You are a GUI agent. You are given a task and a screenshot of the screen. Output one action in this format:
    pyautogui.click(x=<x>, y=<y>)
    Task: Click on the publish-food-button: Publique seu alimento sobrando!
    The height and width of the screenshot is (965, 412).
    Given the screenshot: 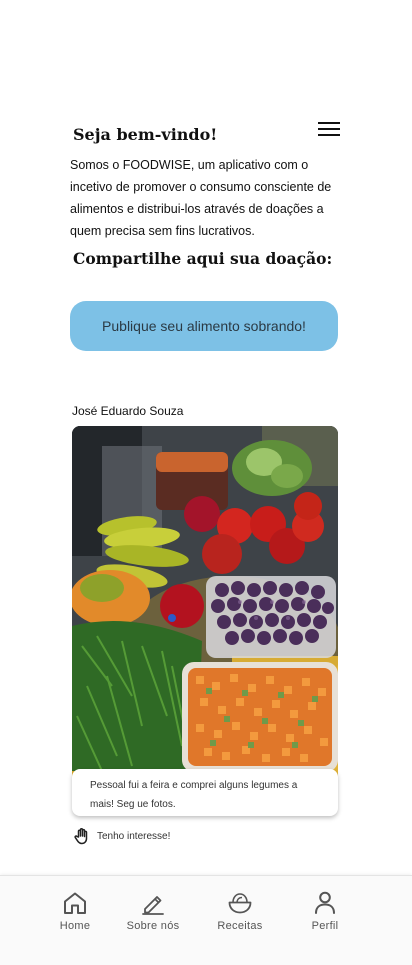 What is the action you would take?
    pyautogui.click(x=204, y=326)
    